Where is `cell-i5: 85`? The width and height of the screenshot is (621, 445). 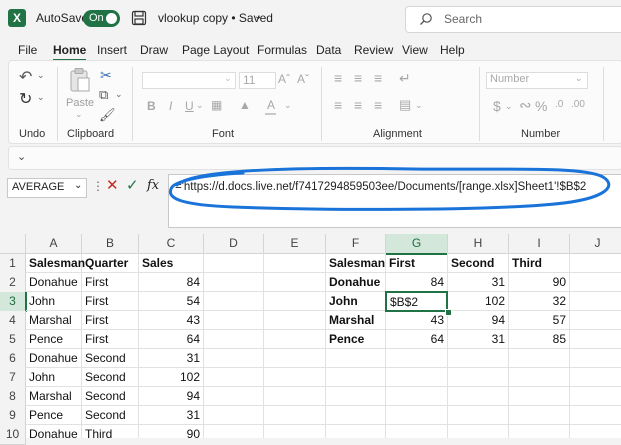 cell-i5: 85 is located at coordinates (539, 339).